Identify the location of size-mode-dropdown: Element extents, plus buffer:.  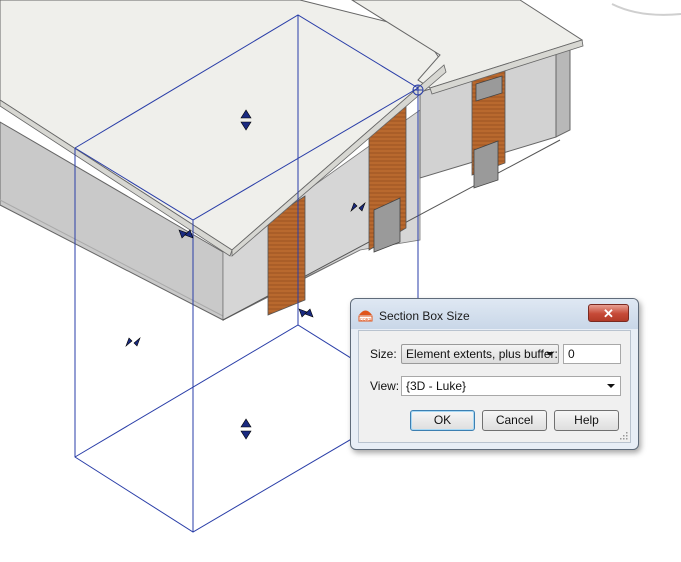
(480, 354).